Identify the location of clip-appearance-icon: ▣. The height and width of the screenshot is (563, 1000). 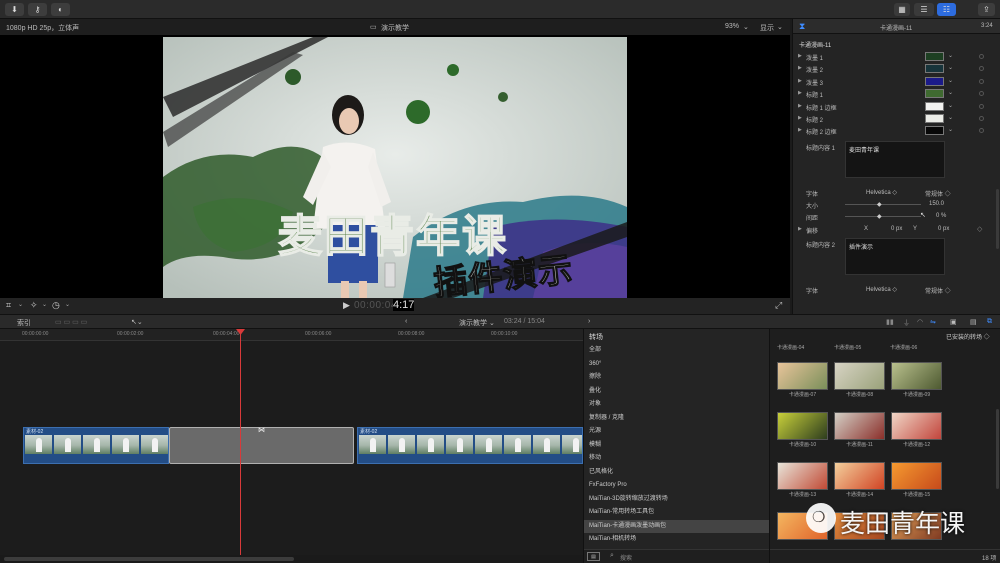
(953, 322).